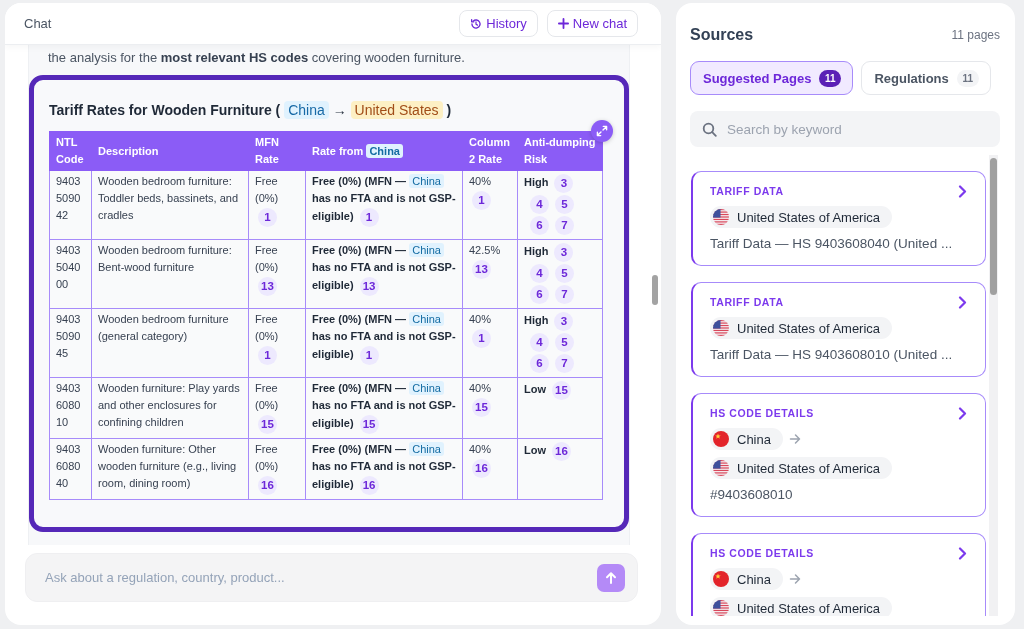 The height and width of the screenshot is (629, 1024). Describe the element at coordinates (611, 577) in the screenshot. I see `arrow-up-icon` at that location.